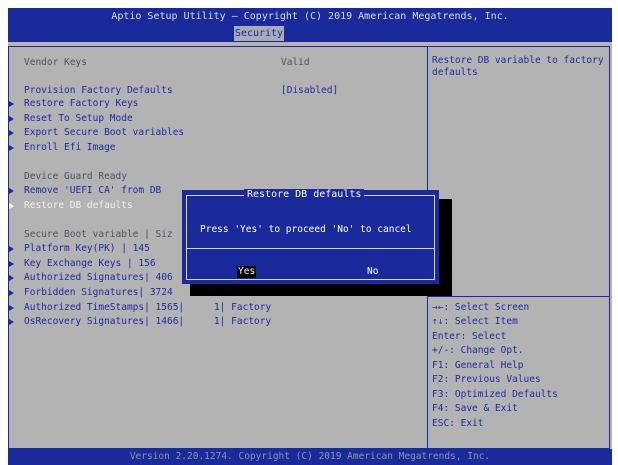 The width and height of the screenshot is (618, 465). What do you see at coordinates (75, 176) in the screenshot?
I see `device-guard-ready-label: Device Guard Ready` at bounding box center [75, 176].